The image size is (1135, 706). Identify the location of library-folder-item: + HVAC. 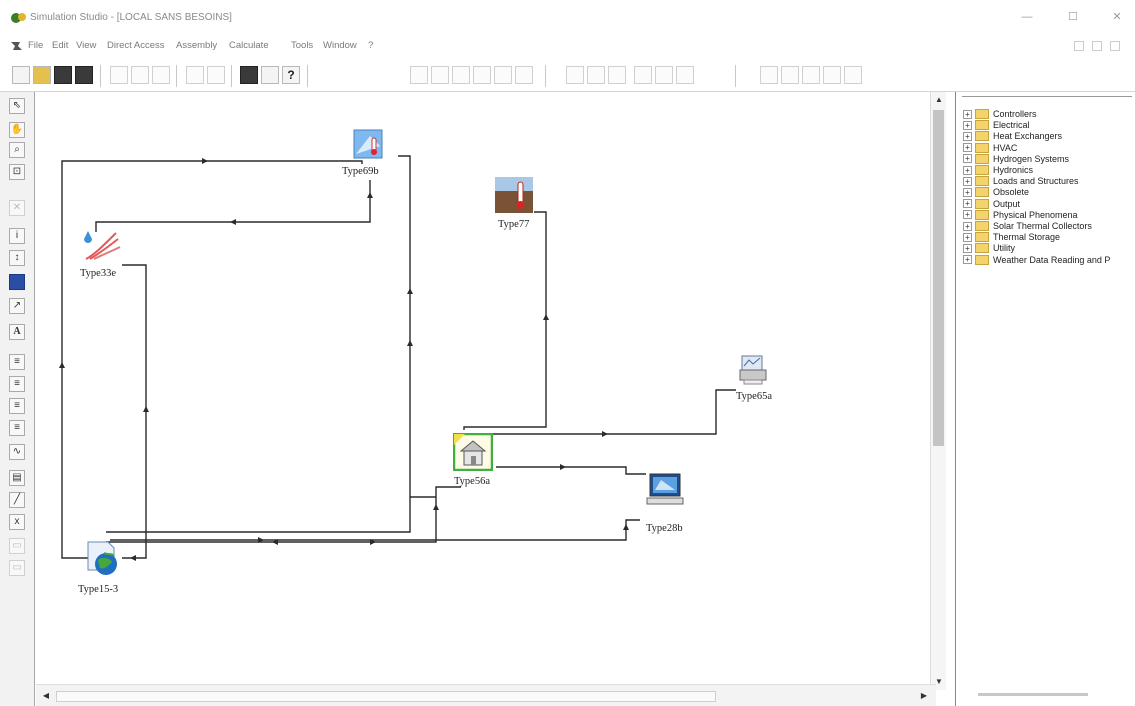
(990, 148).